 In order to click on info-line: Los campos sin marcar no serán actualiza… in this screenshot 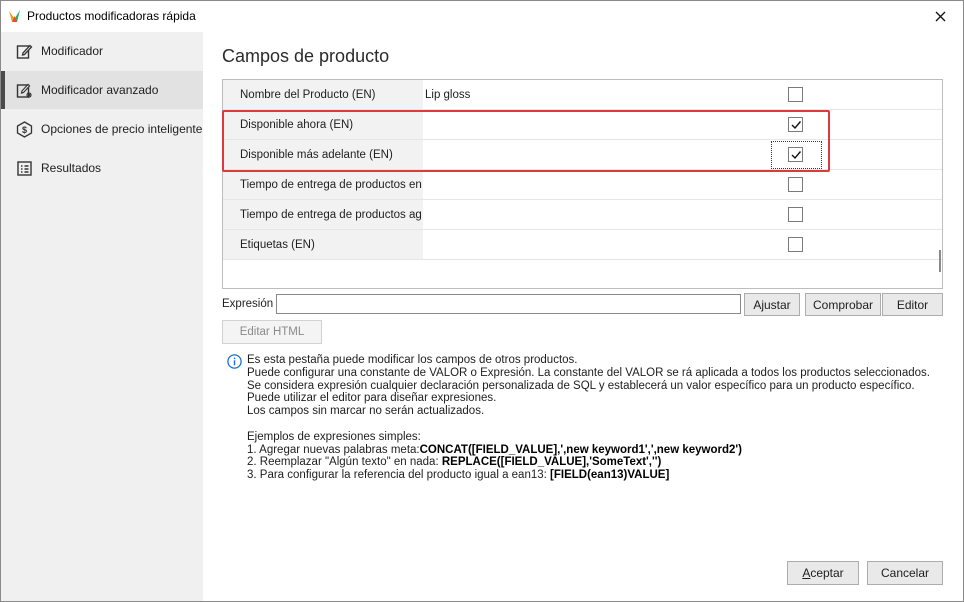, I will do `click(366, 411)`.